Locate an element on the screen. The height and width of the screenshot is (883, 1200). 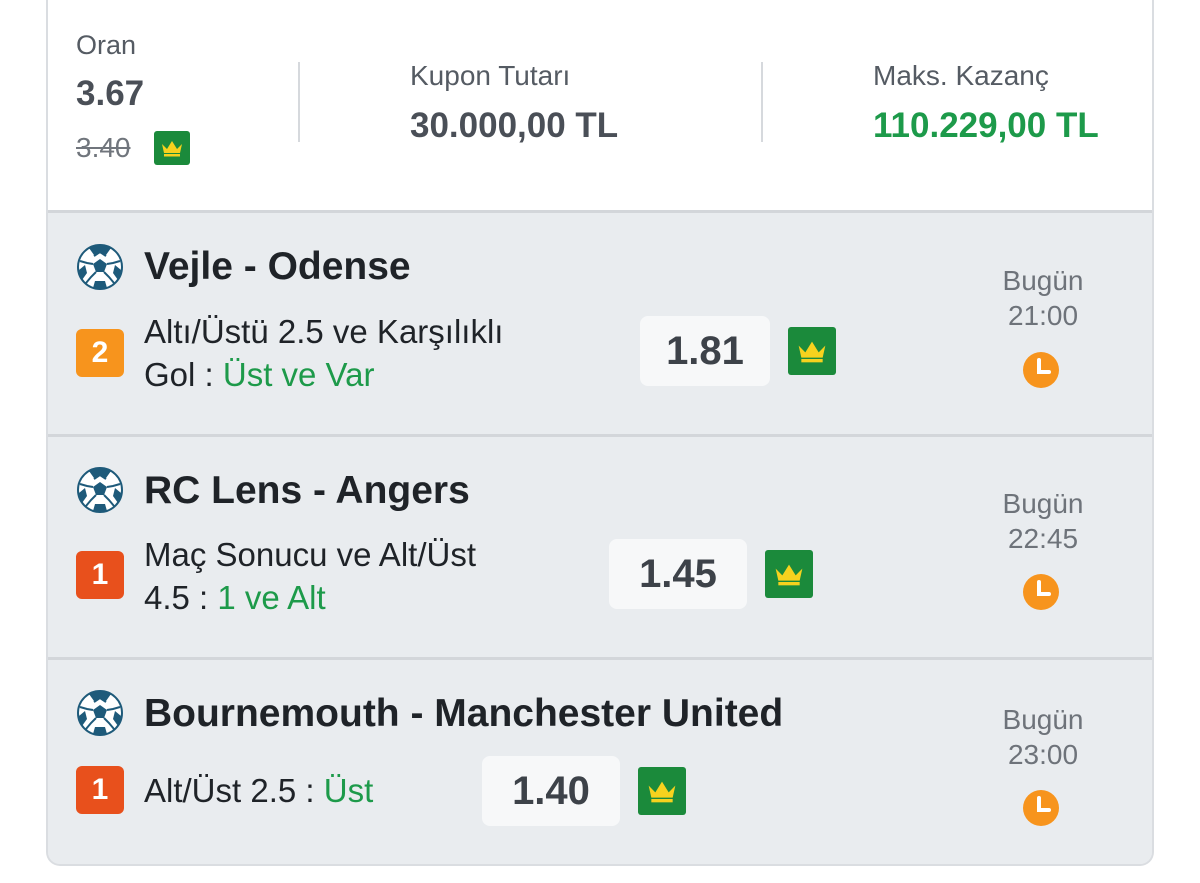
market-text: Alt/Üst 2.5 : Üst is located at coordinates (258, 790).